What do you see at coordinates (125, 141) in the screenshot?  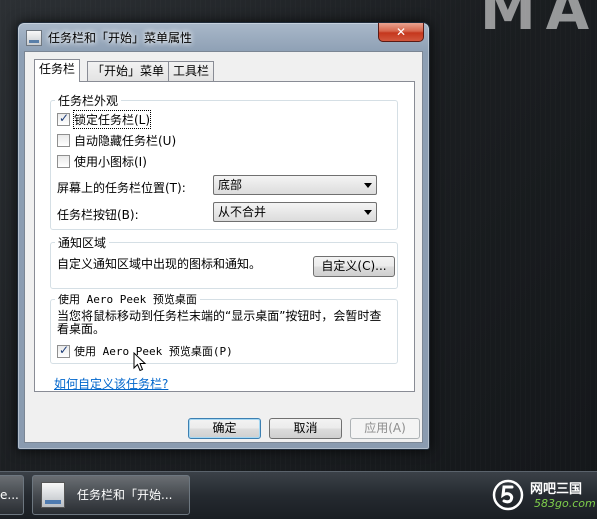 I see `autohide-label: 自动隐藏任务栏(U)` at bounding box center [125, 141].